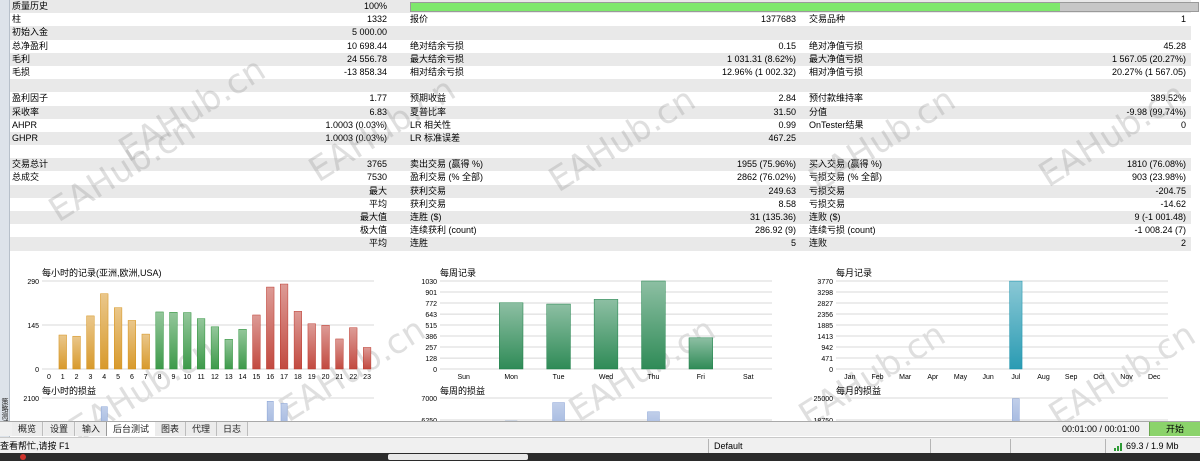  I want to click on report-row: 总净盈利 10 698.44 绝对结余亏损 0.15 绝对净值亏损 45.28, so click(600, 46).